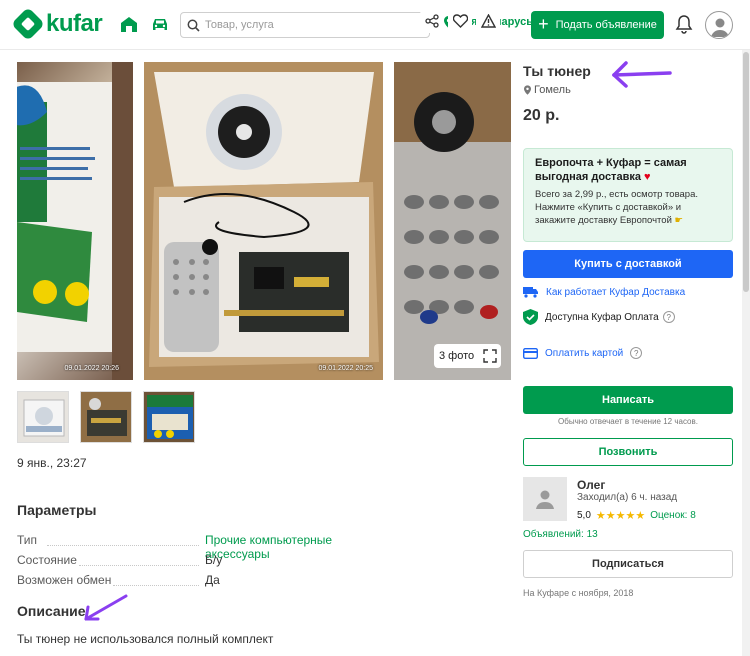 This screenshot has height=656, width=750. Describe the element at coordinates (57, 510) in the screenshot. I see `params-heading: Параметры` at that location.